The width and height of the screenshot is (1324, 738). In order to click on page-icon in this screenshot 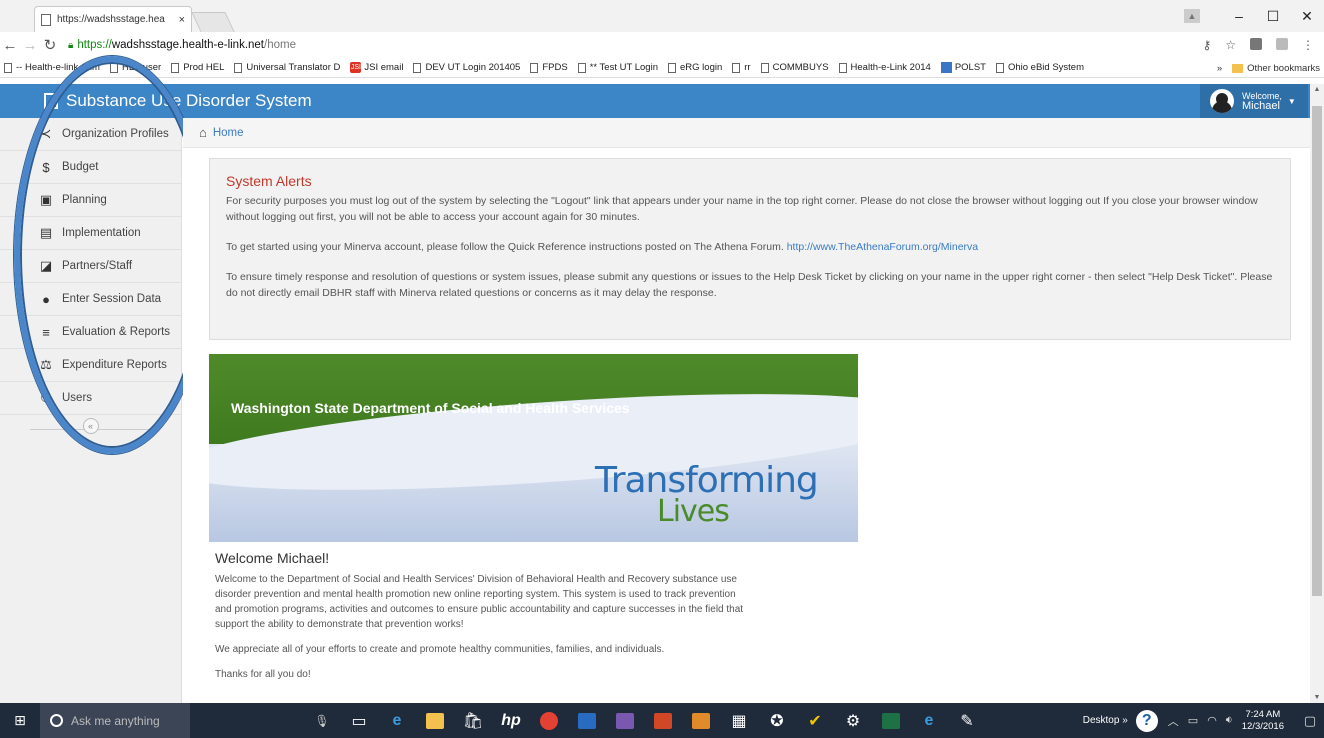, I will do `click(46, 19)`.